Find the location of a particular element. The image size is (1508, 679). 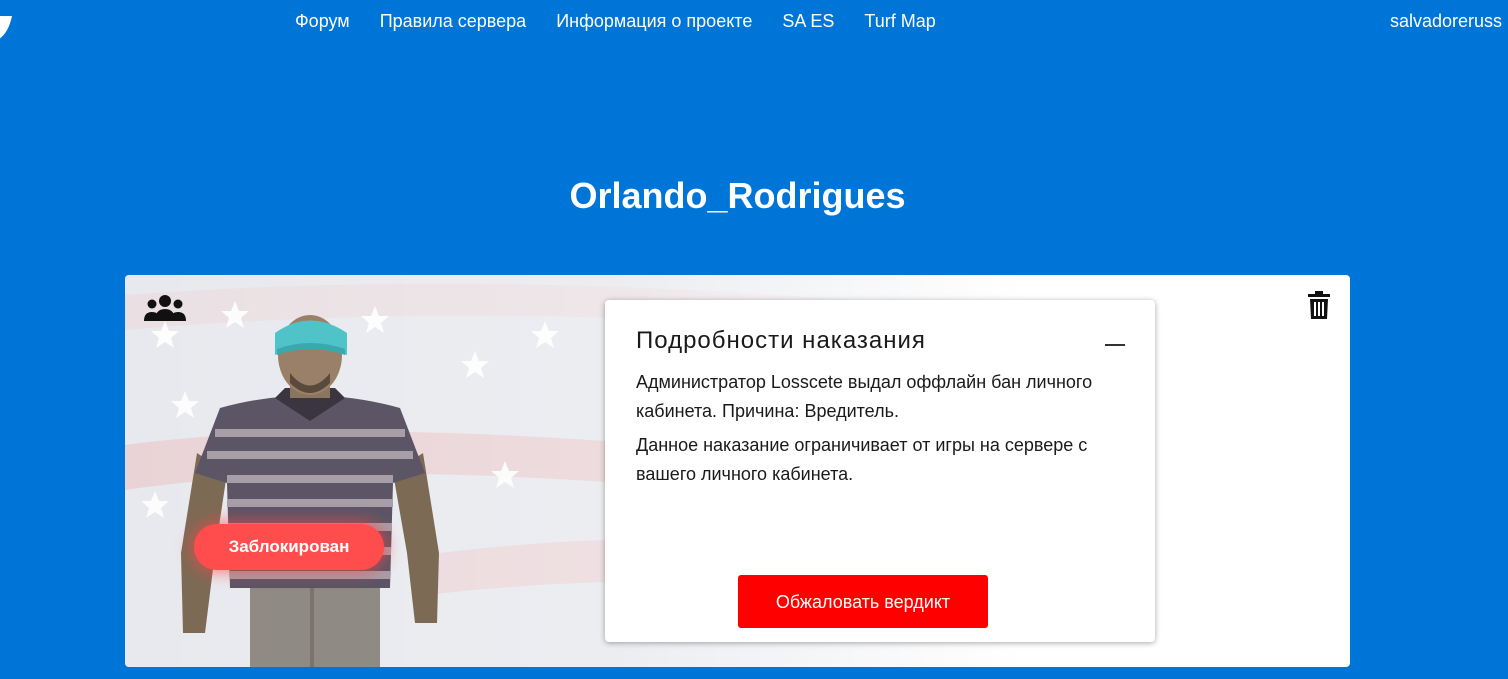

nav-server-rules: Правила сервера is located at coordinates (453, 21).